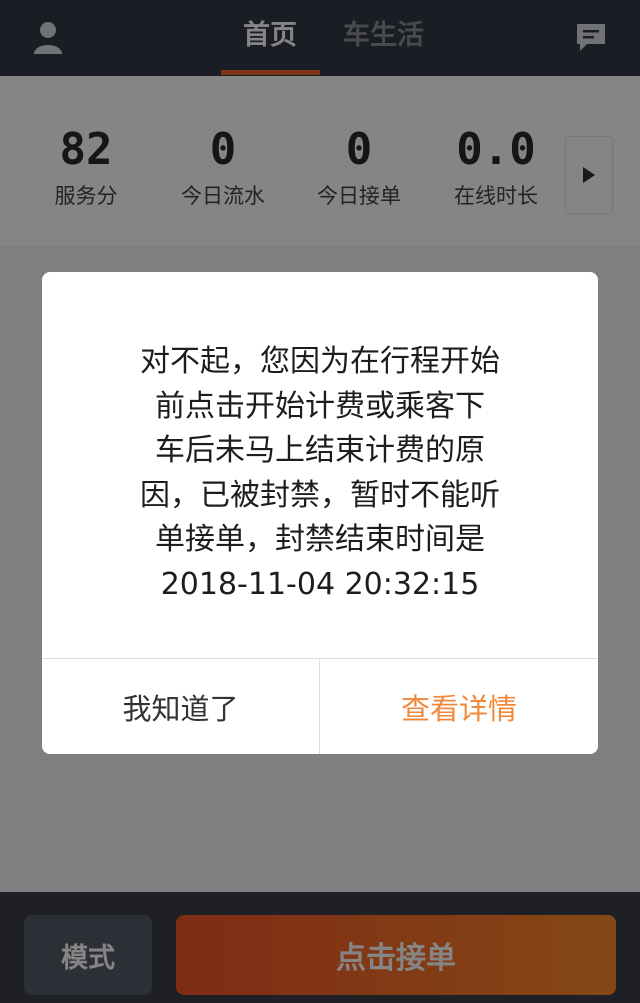 The width and height of the screenshot is (640, 1003). What do you see at coordinates (320, 539) in the screenshot?
I see `dialog-message-line: 单接单，封禁结束时间是` at bounding box center [320, 539].